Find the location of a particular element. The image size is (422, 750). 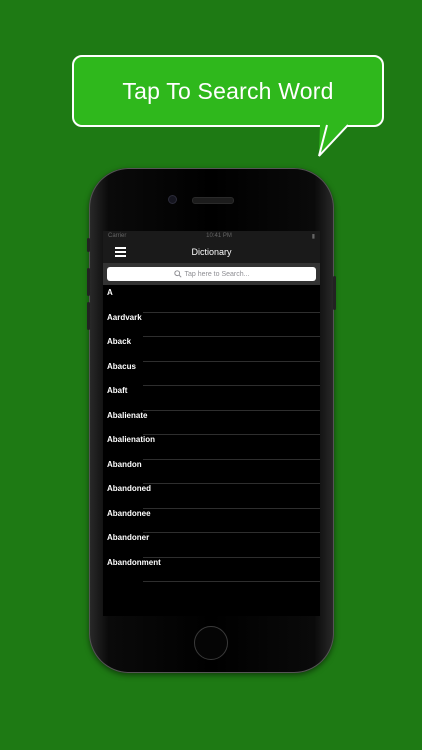

list-item: Abandonee is located at coordinates (211, 521).